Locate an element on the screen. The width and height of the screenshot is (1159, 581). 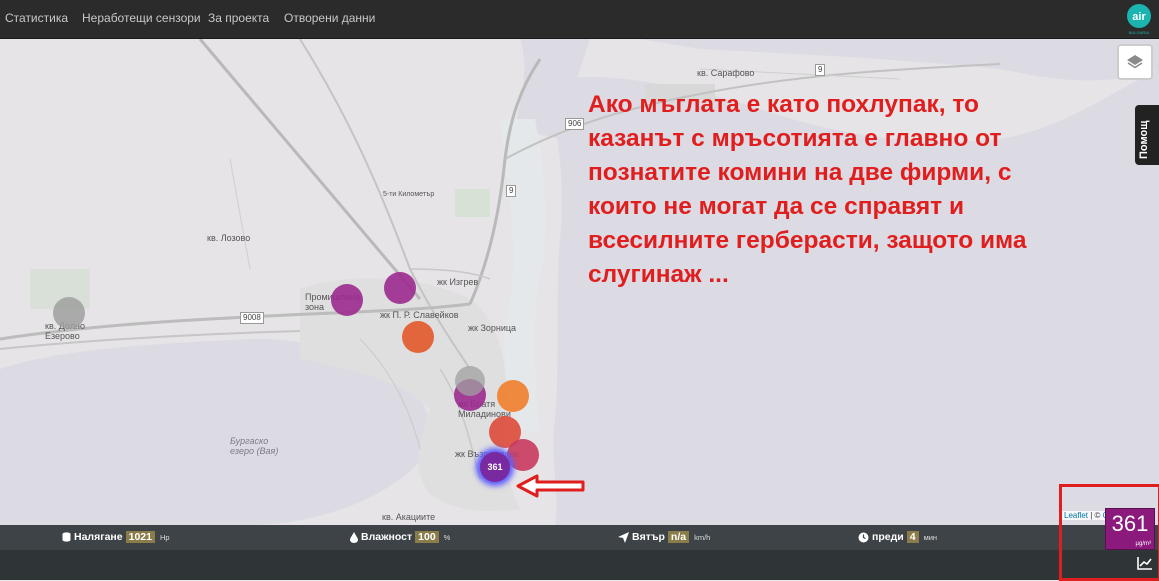
highlight-frame is located at coordinates (1109, 532).